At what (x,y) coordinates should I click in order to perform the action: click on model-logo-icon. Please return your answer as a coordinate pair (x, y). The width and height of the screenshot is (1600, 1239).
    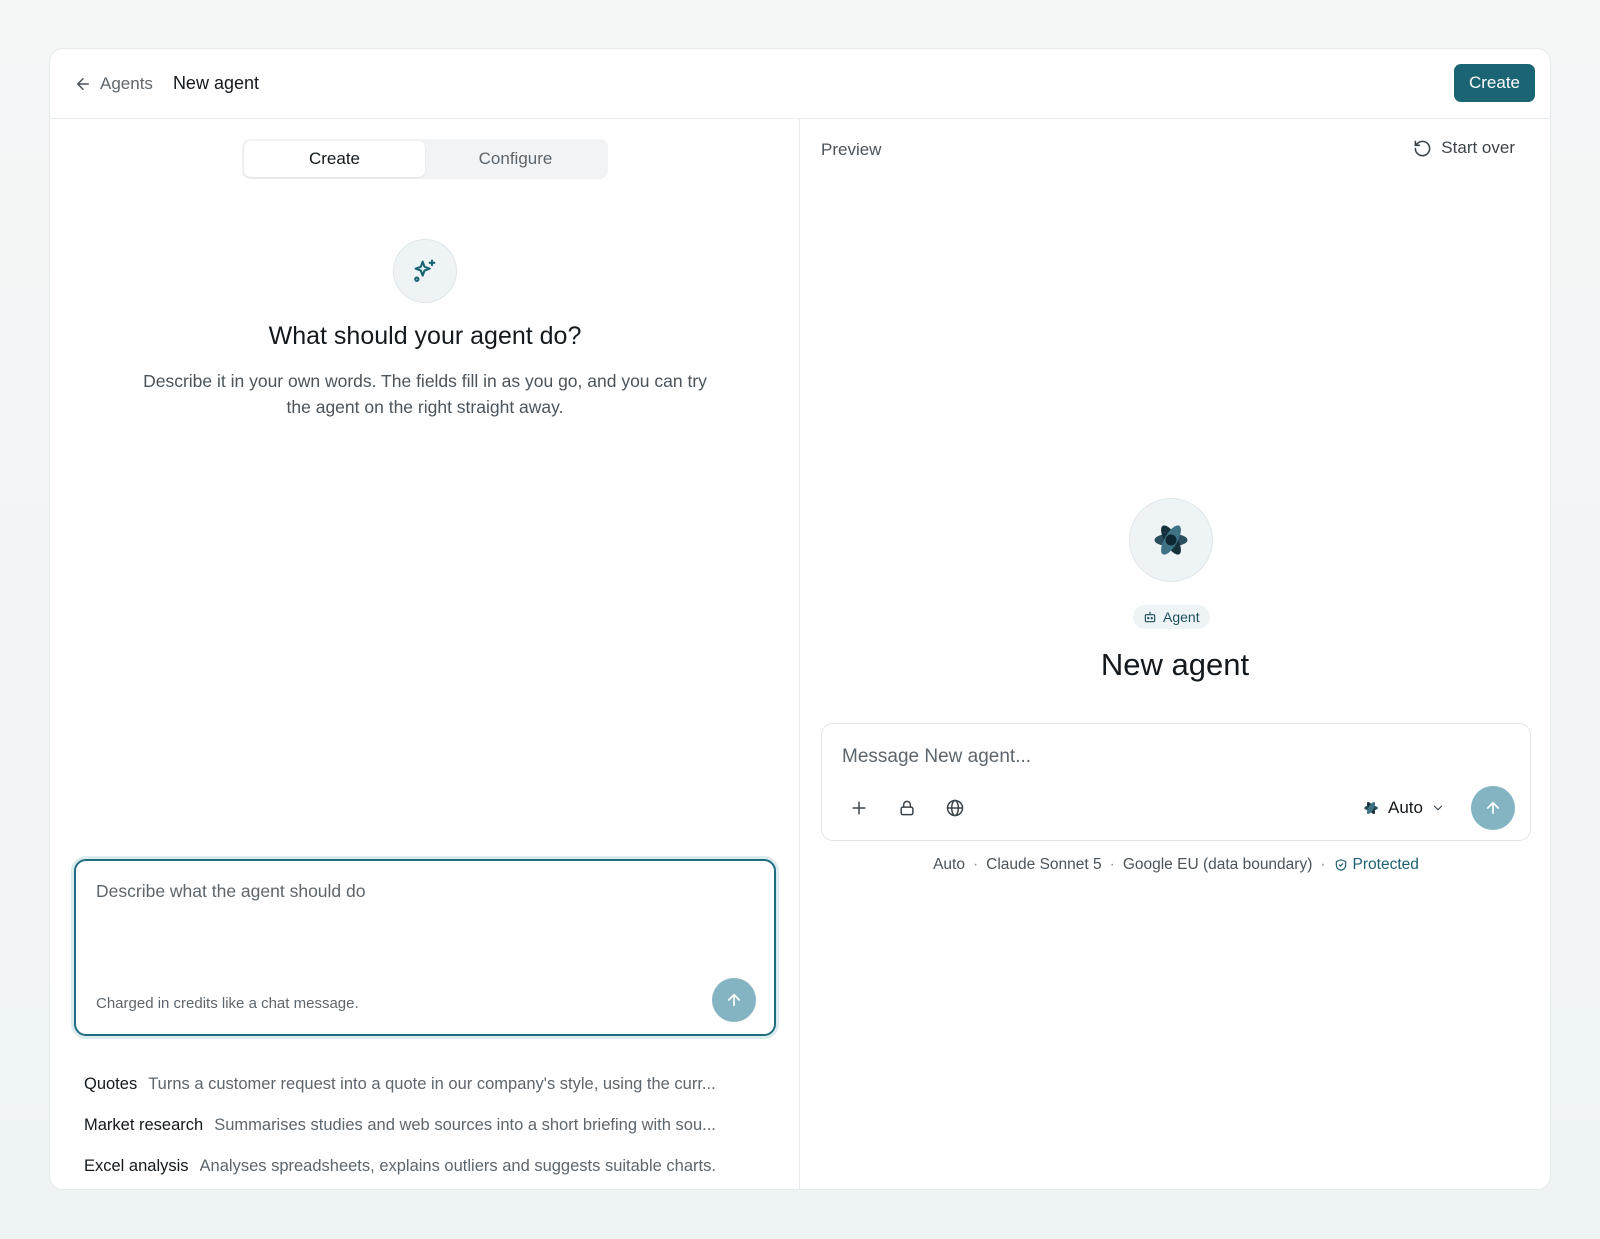
    Looking at the image, I should click on (1371, 808).